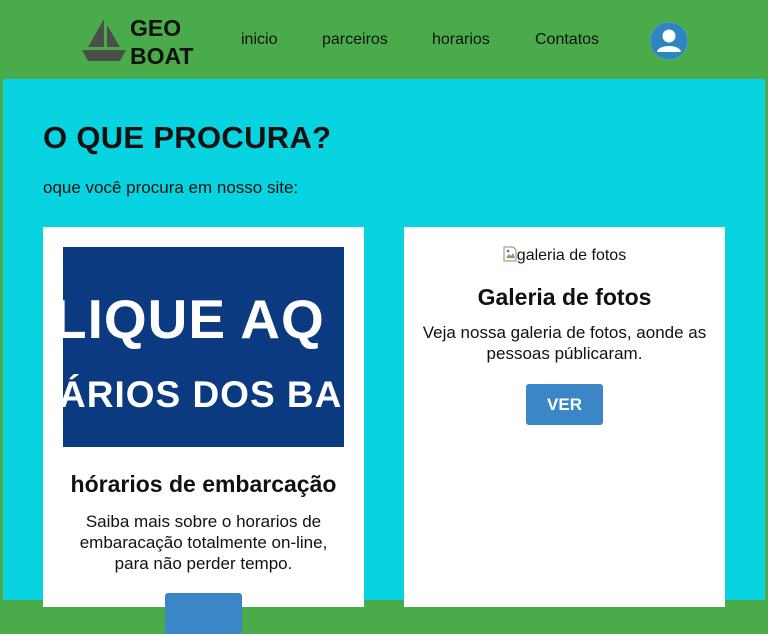 This screenshot has width=768, height=634. What do you see at coordinates (171, 187) in the screenshot?
I see `page-subtitle: oque você procura em nosso site:` at bounding box center [171, 187].